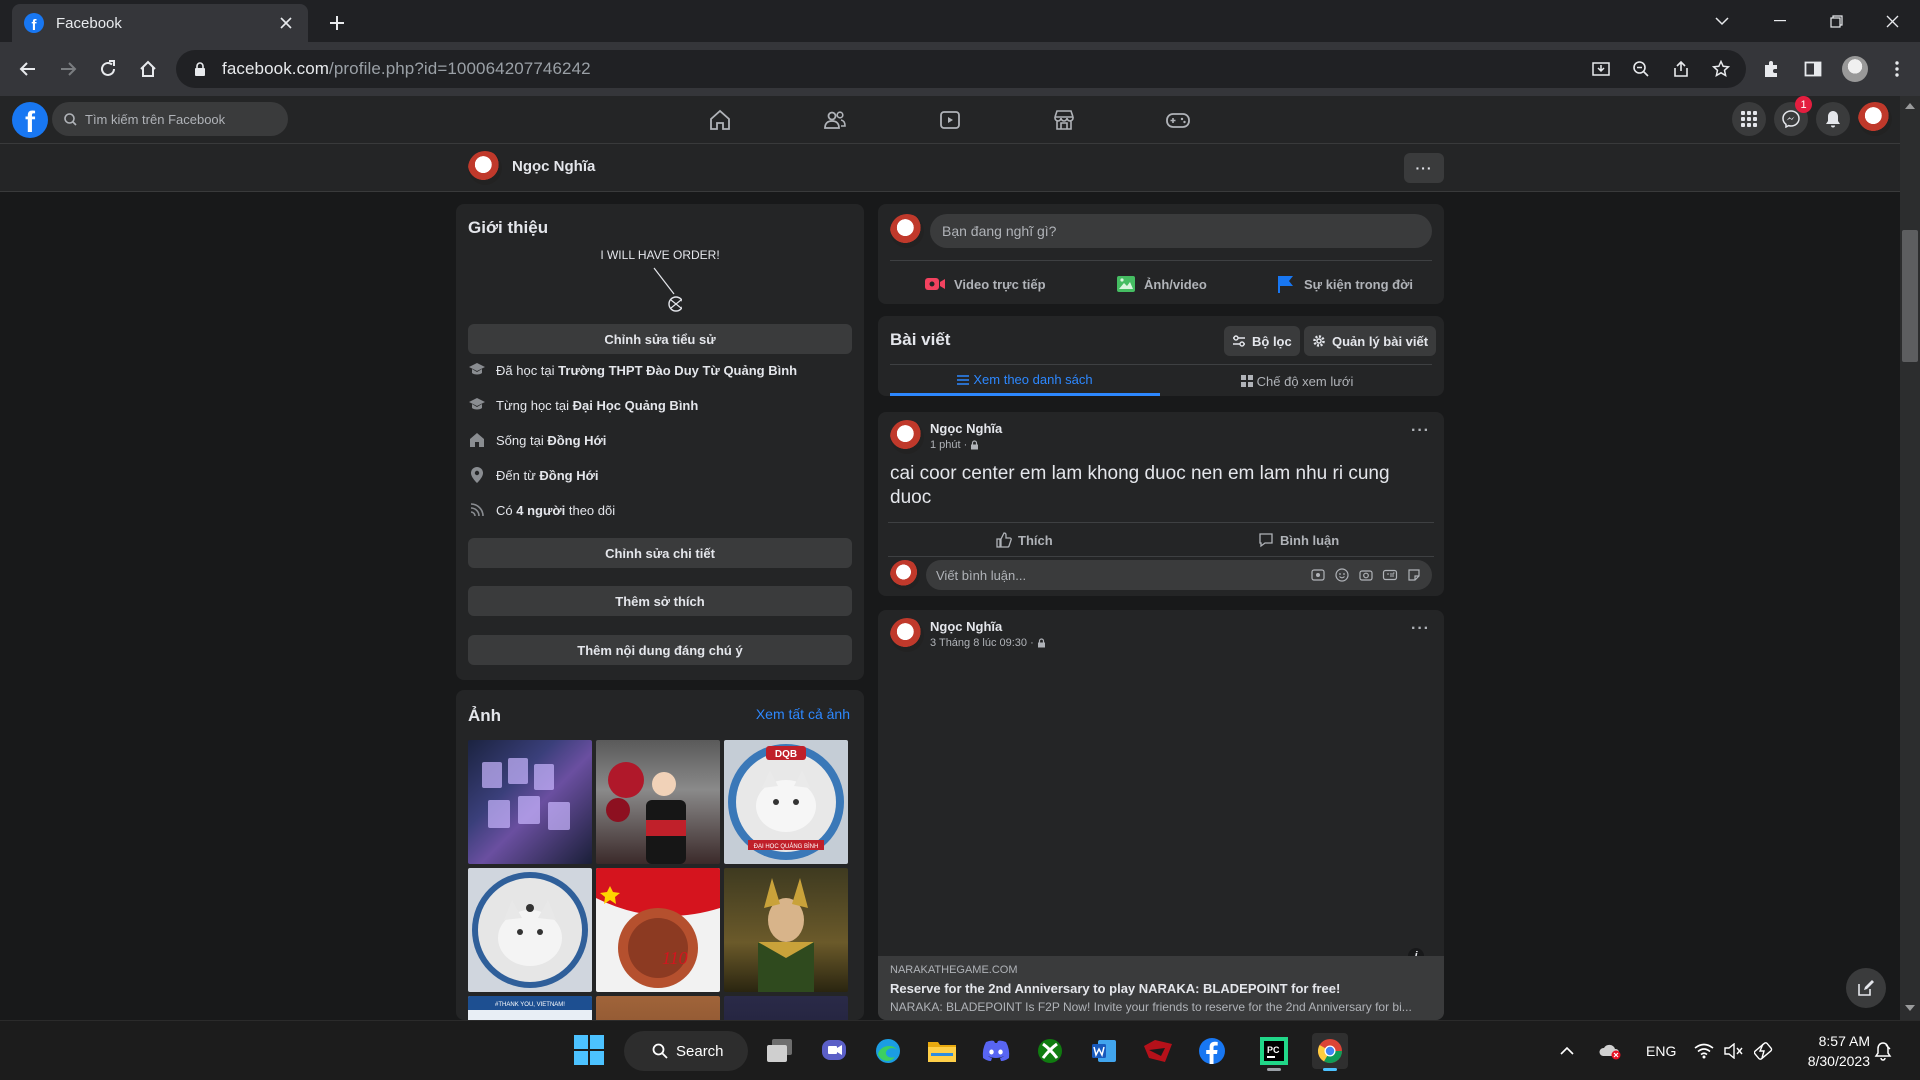 Image resolution: width=1920 pixels, height=1080 pixels. I want to click on tab-search-icon, so click(1722, 21).